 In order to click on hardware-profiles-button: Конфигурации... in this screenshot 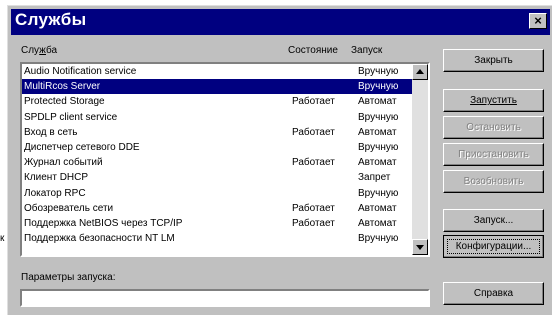, I will do `click(493, 246)`.